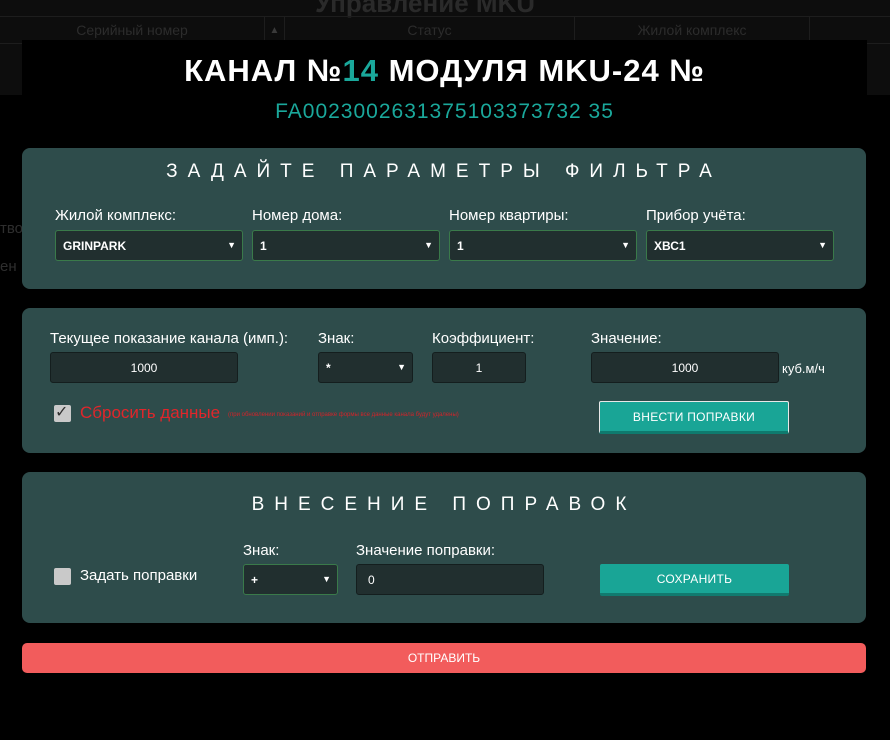 The width and height of the screenshot is (890, 740). What do you see at coordinates (297, 215) in the screenshot?
I see `house-label: Номер дома:` at bounding box center [297, 215].